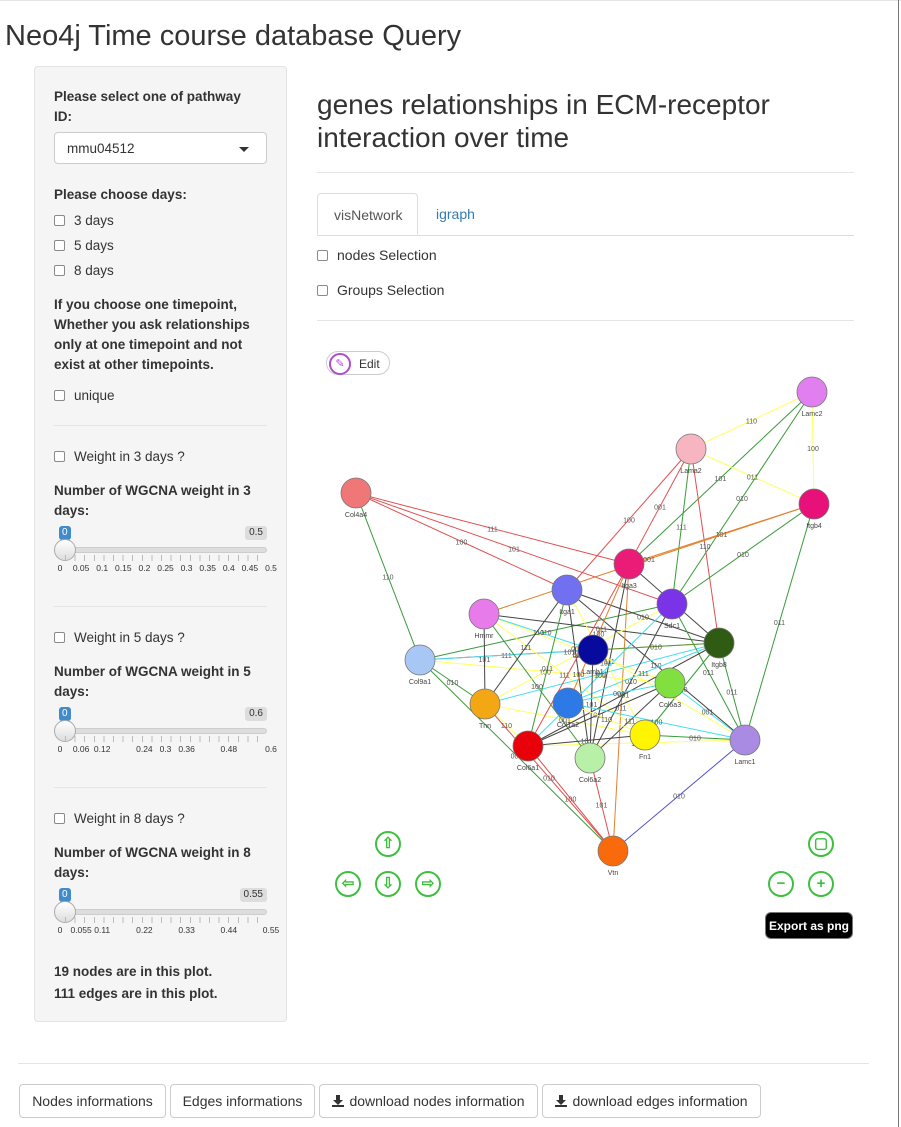 Image resolution: width=901 pixels, height=1127 pixels. I want to click on slider-ticks, so click(165, 739).